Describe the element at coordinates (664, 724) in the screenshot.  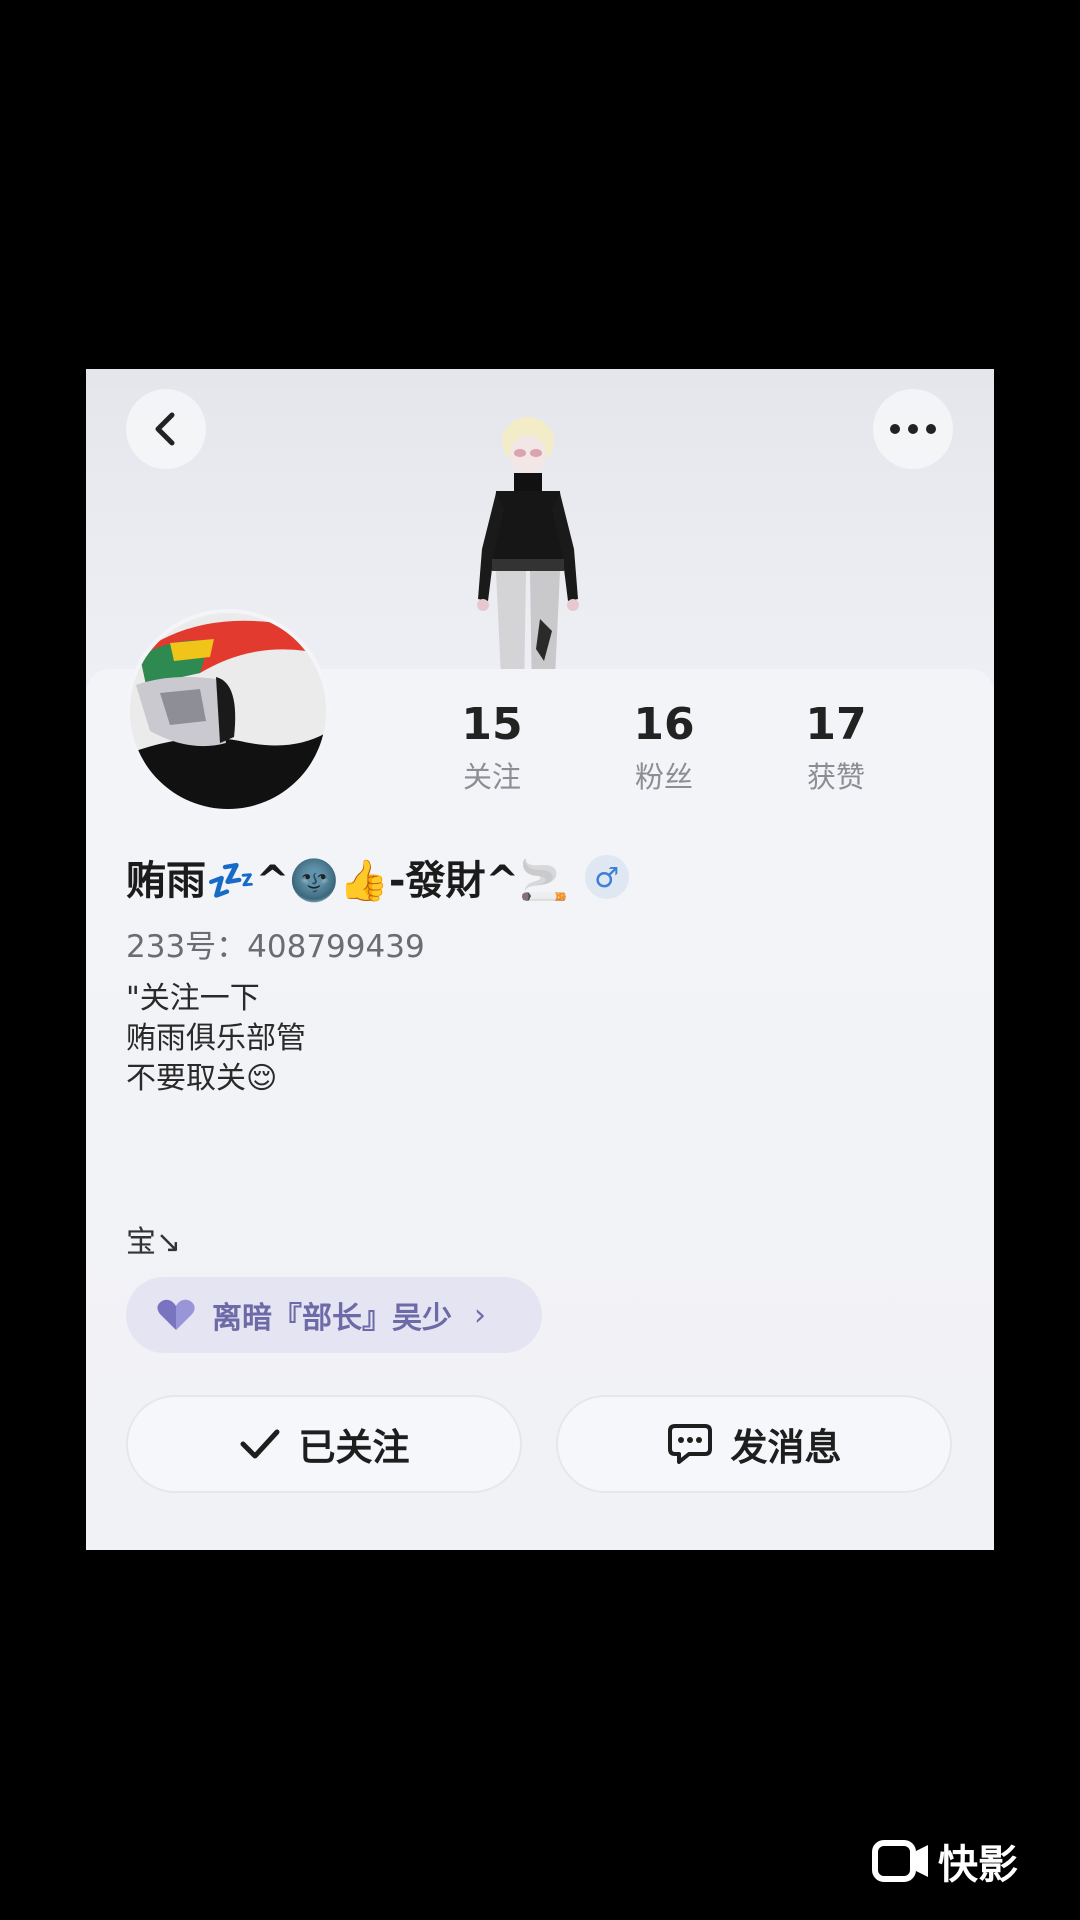
I see `stat-fans-value: 16` at that location.